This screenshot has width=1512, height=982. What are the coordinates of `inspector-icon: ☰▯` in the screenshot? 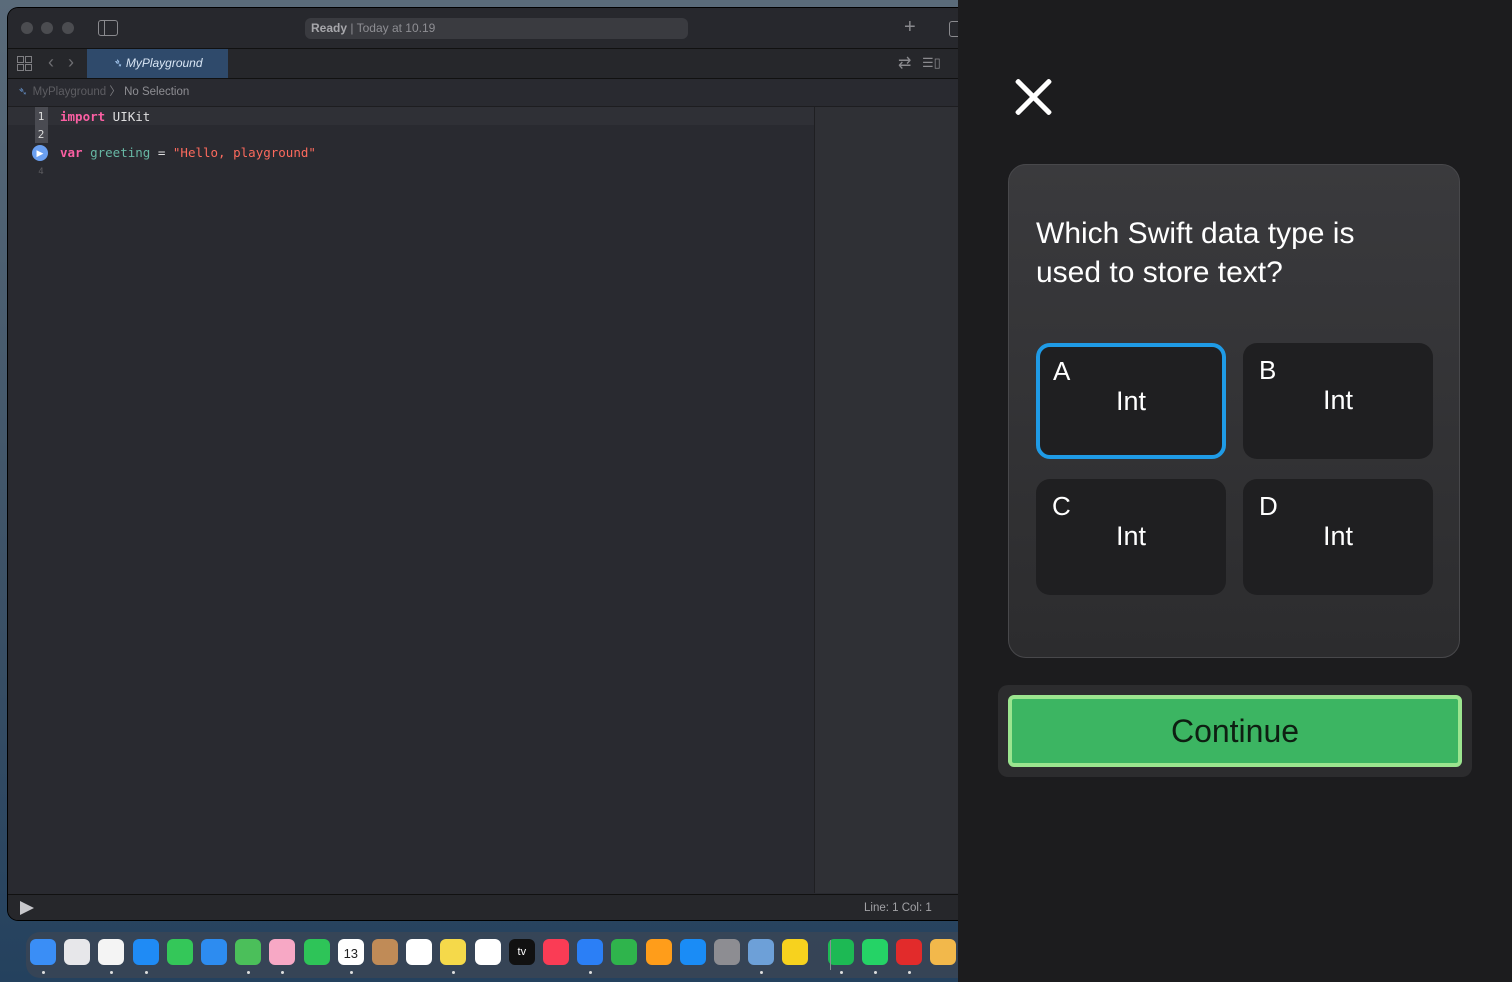 It's located at (931, 63).